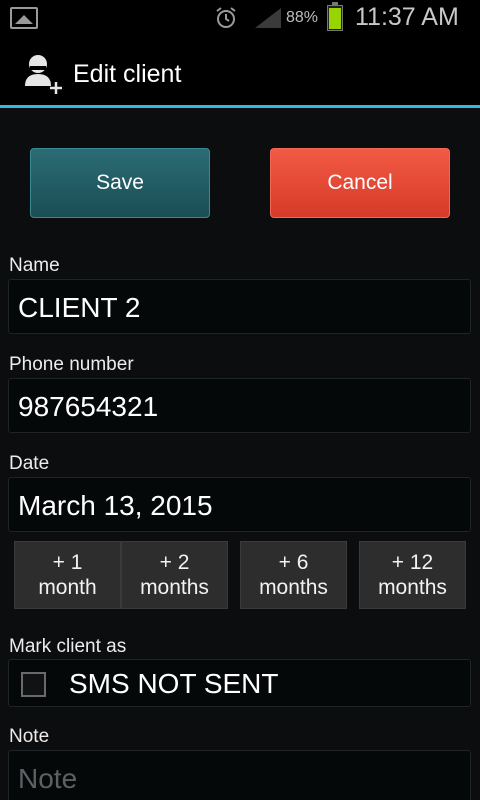  Describe the element at coordinates (48, 778) in the screenshot. I see `note-placeholder: Note` at that location.